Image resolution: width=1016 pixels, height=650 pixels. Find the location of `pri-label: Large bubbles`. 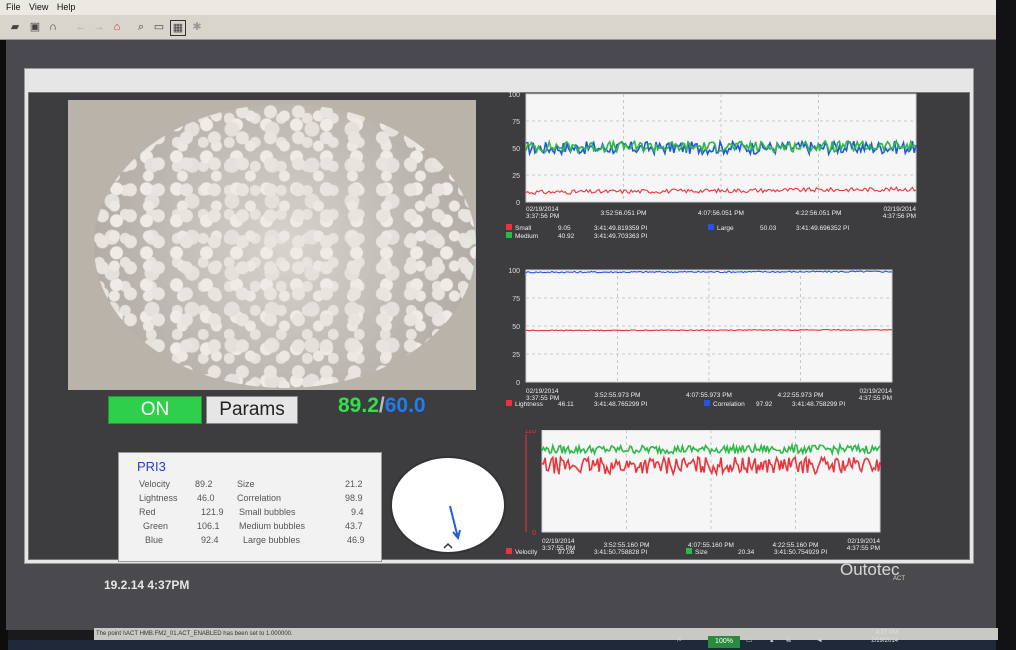

pri-label: Large bubbles is located at coordinates (272, 540).